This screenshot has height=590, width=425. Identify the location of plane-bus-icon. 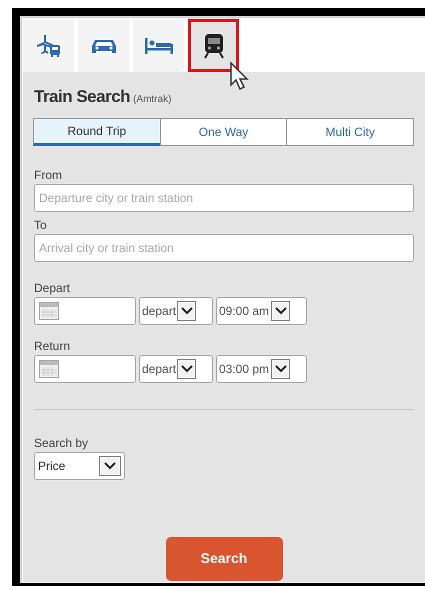
(49, 46).